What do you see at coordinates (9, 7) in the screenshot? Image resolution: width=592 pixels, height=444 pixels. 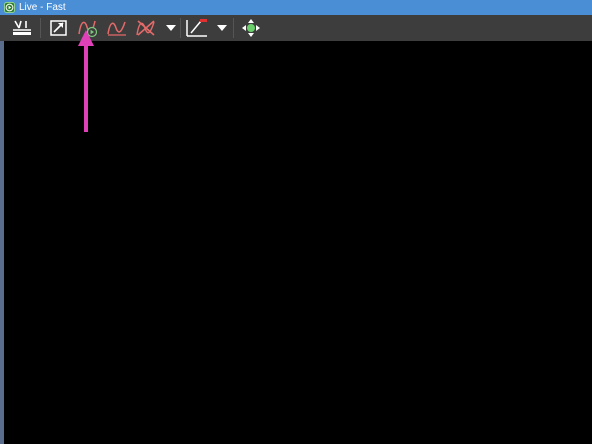 I see `app-play-icon` at bounding box center [9, 7].